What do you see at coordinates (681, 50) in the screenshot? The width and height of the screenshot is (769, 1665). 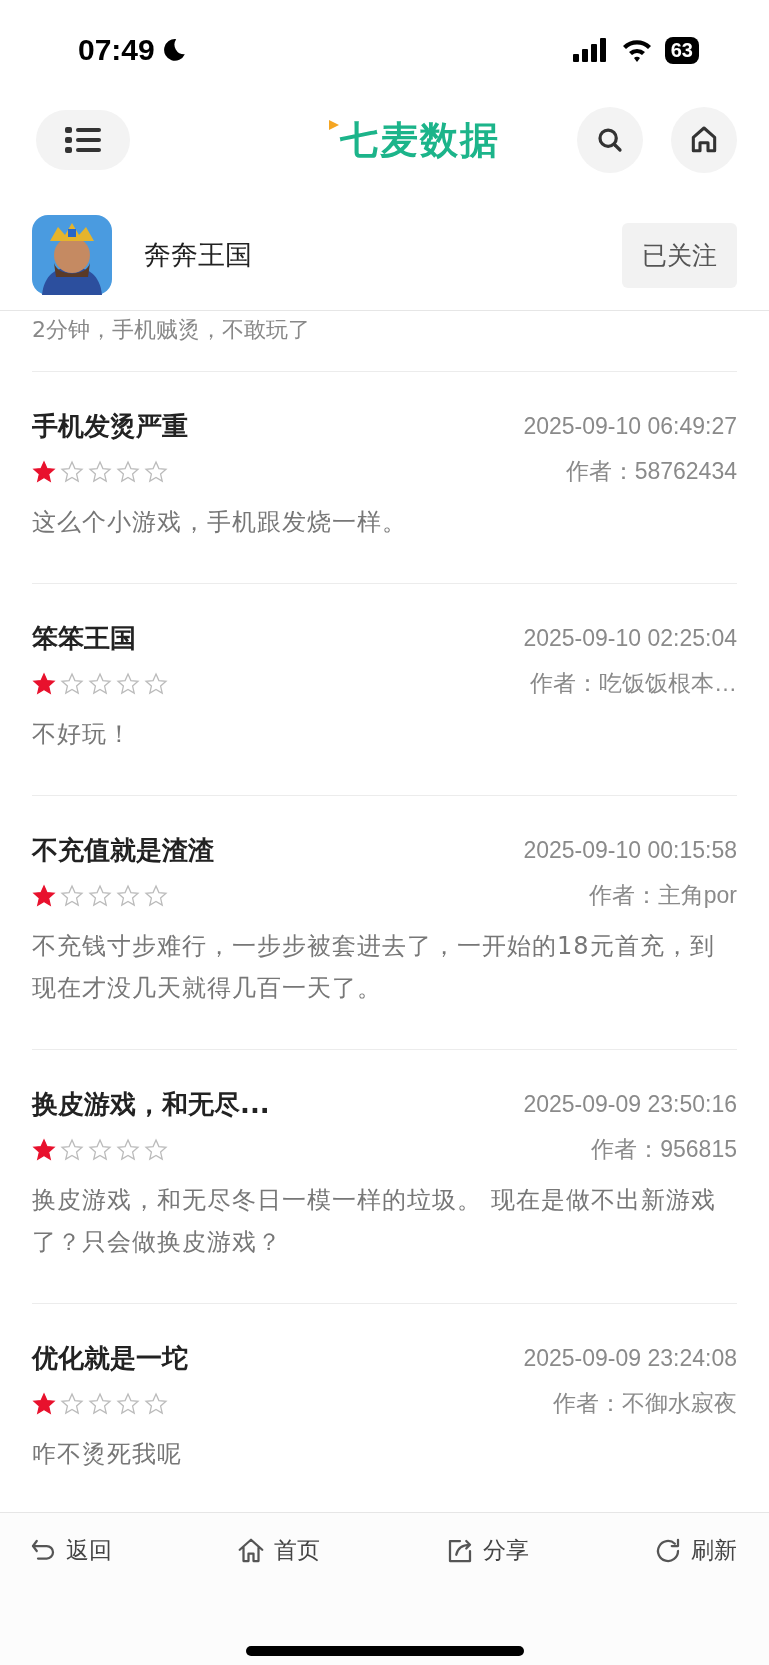 I see `battery-level: 63` at bounding box center [681, 50].